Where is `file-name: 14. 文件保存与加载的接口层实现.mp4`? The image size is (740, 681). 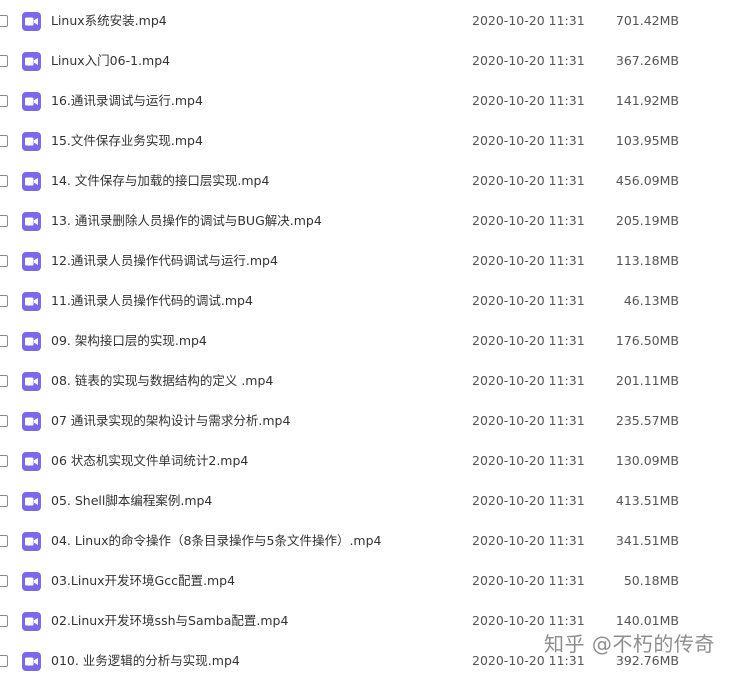
file-name: 14. 文件保存与加载的接口层实现.mp4 is located at coordinates (160, 181).